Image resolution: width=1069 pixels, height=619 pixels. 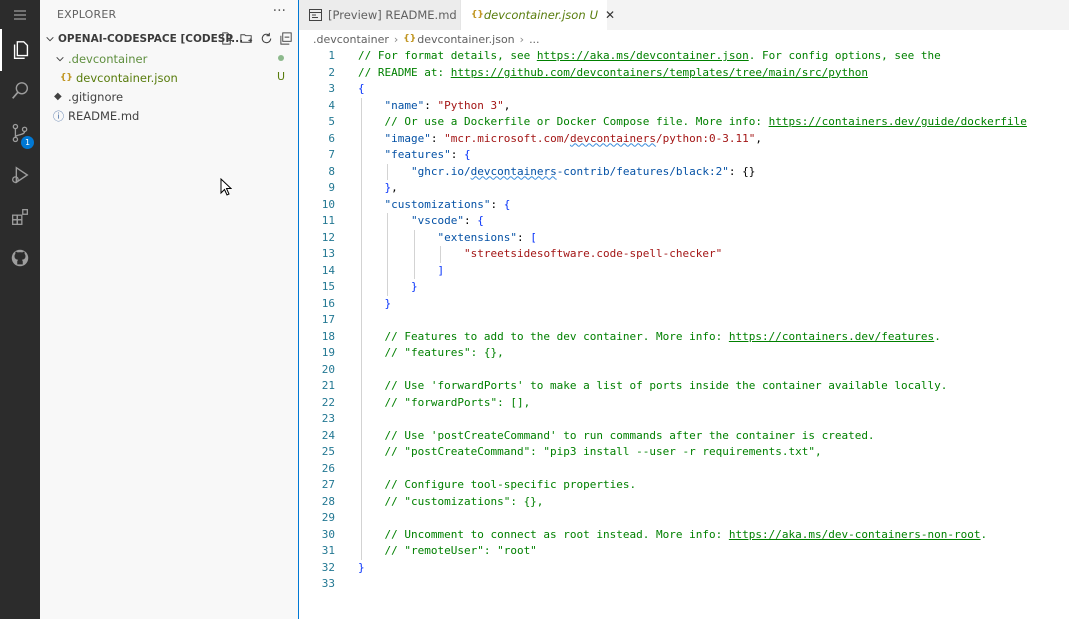 What do you see at coordinates (169, 115) in the screenshot?
I see `tree-item-readme: ⓘ README.md` at bounding box center [169, 115].